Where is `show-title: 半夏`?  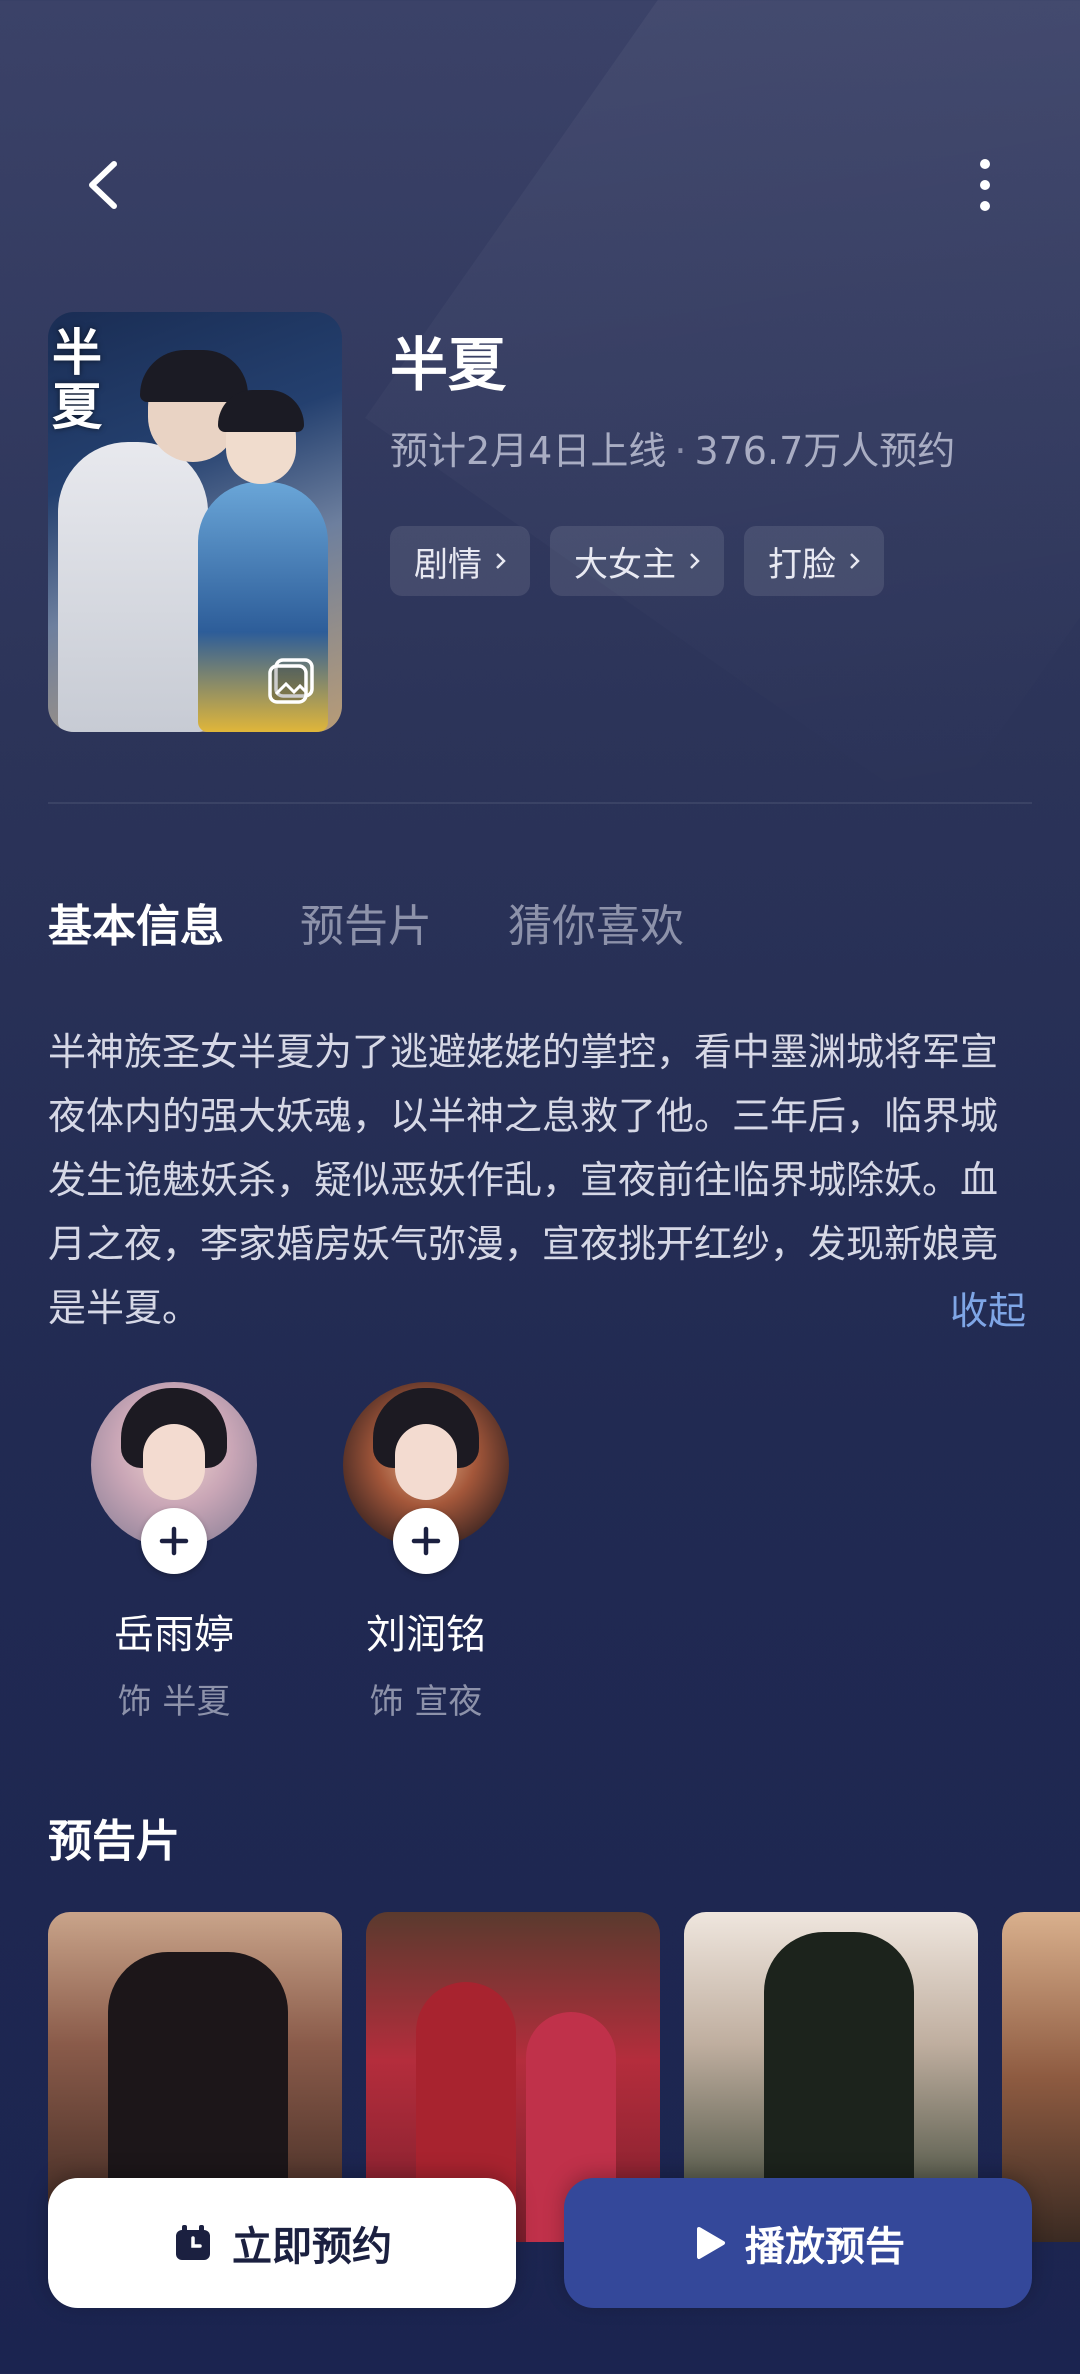
show-title: 半夏 is located at coordinates (448, 365).